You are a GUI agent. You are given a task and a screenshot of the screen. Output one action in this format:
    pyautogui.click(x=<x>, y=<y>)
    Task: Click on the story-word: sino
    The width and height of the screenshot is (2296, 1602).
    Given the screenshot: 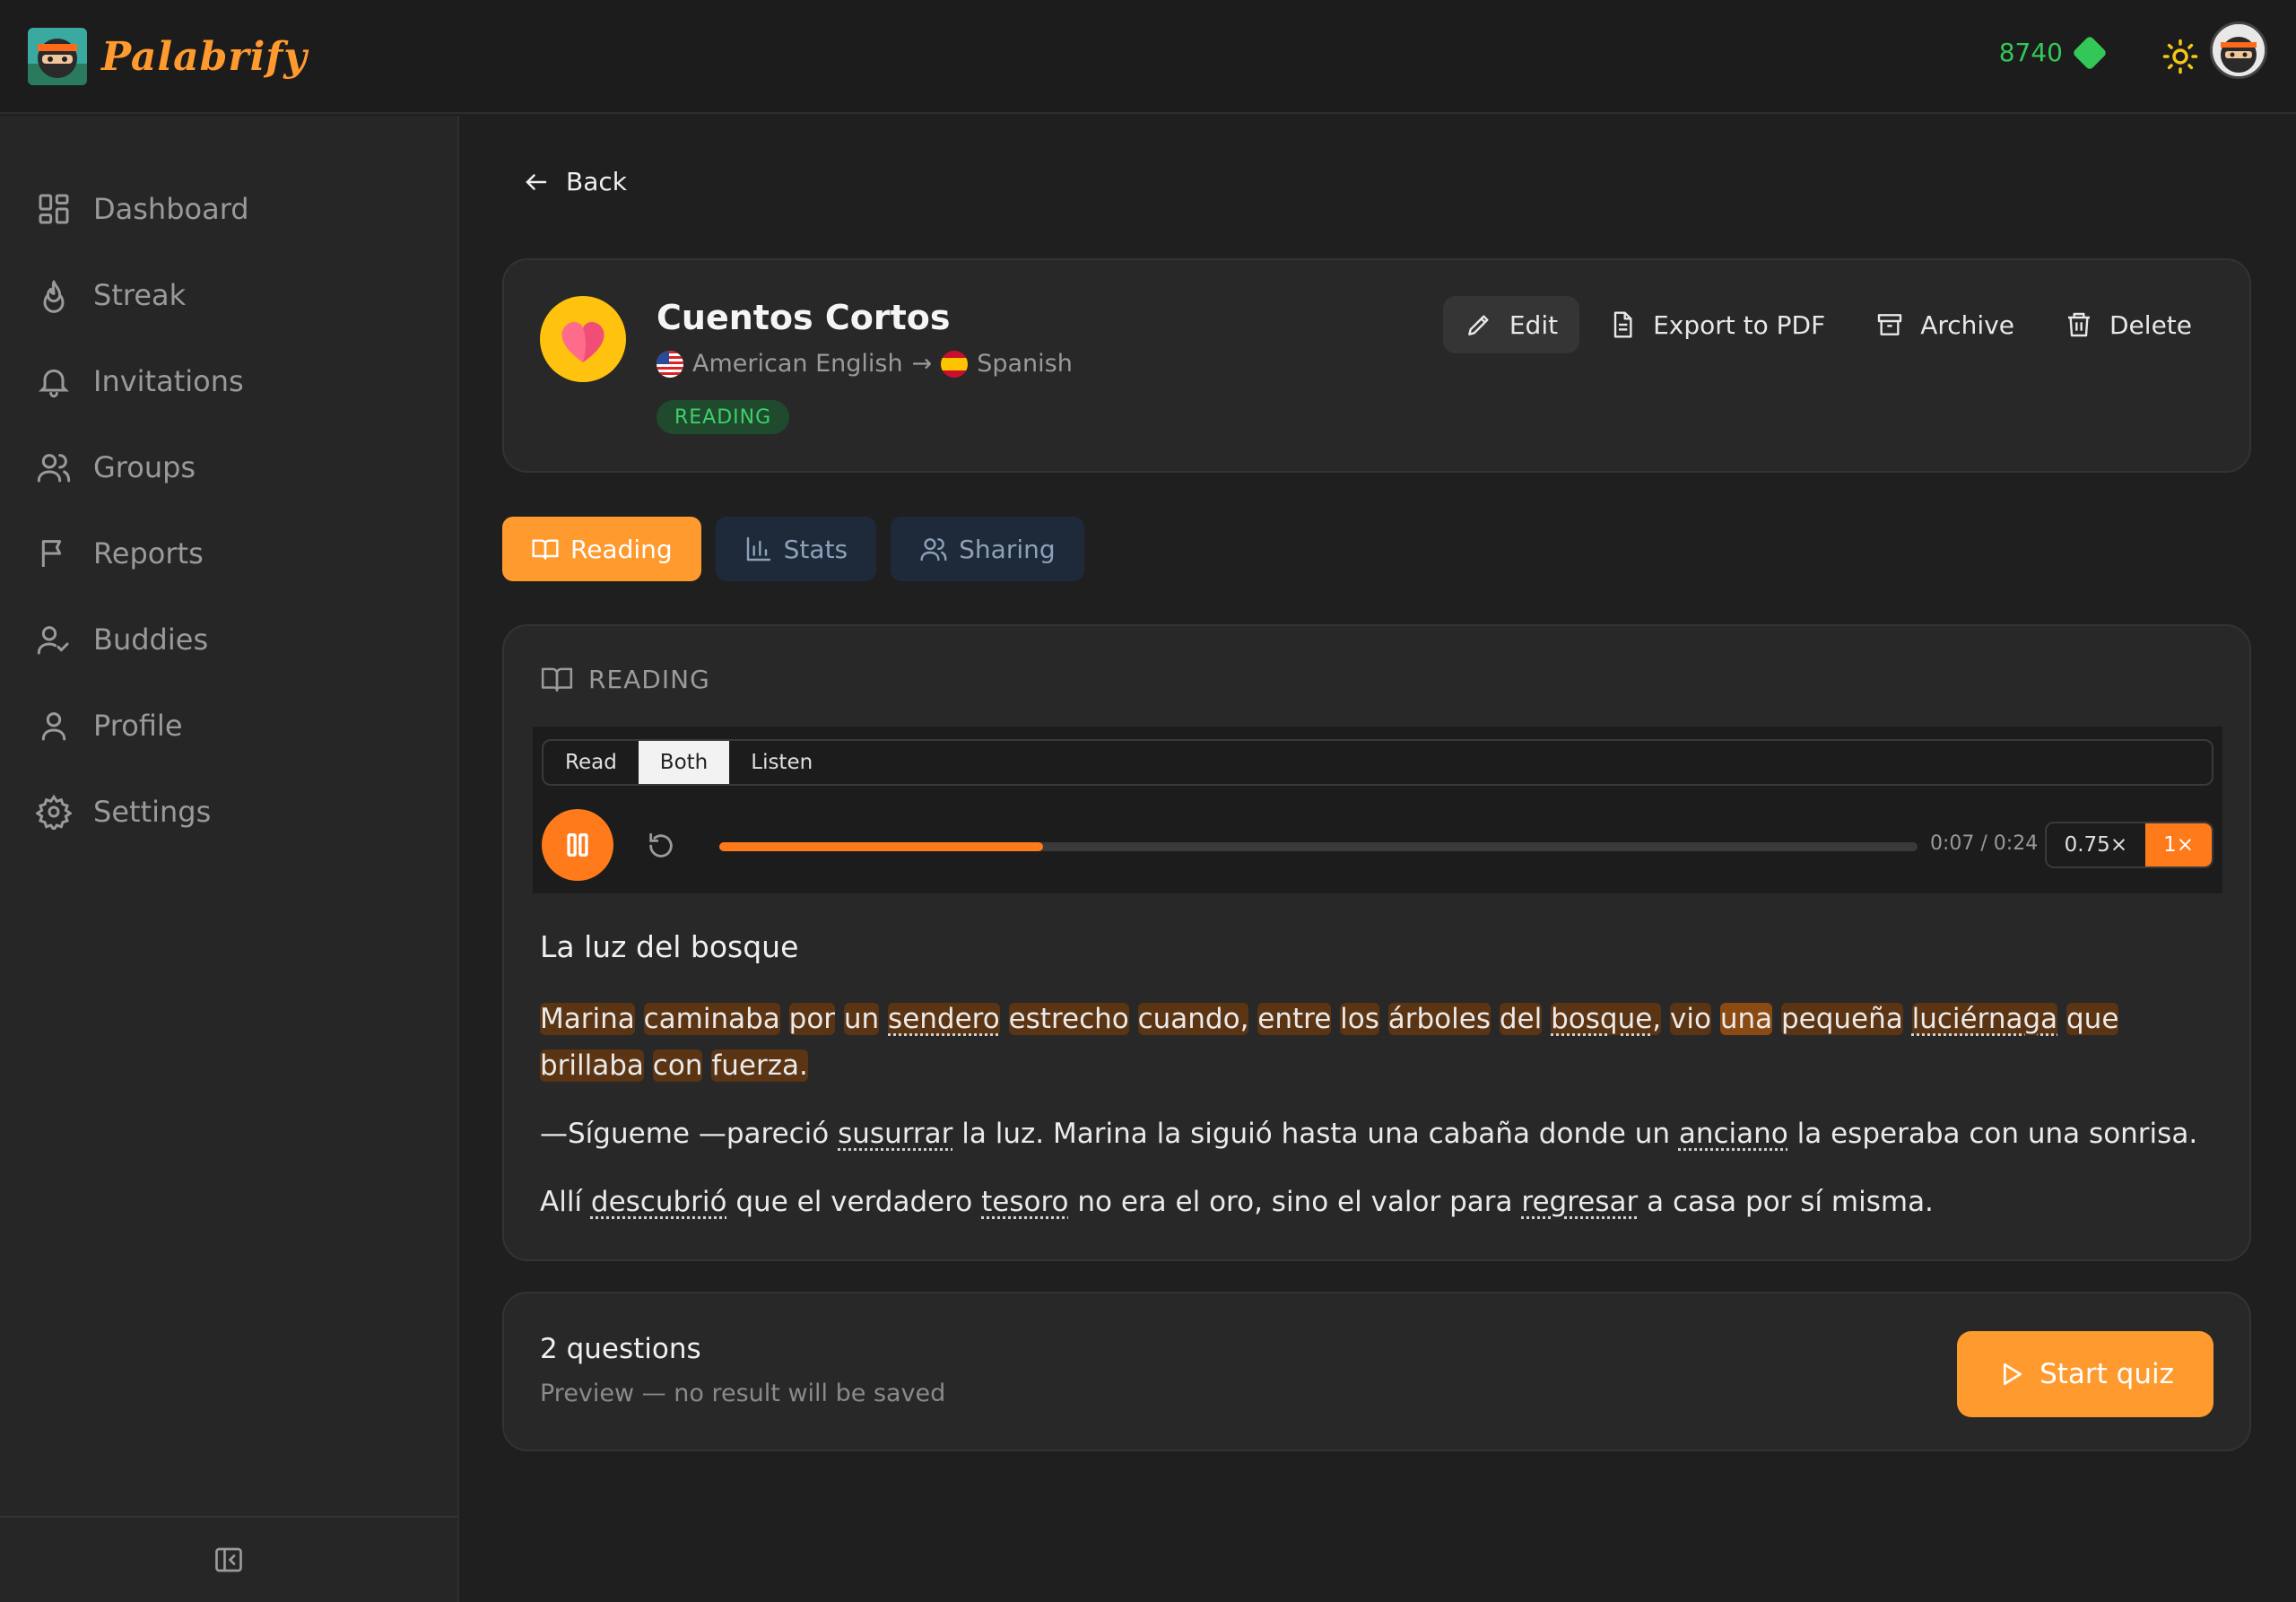 What is the action you would take?
    pyautogui.click(x=1300, y=1202)
    